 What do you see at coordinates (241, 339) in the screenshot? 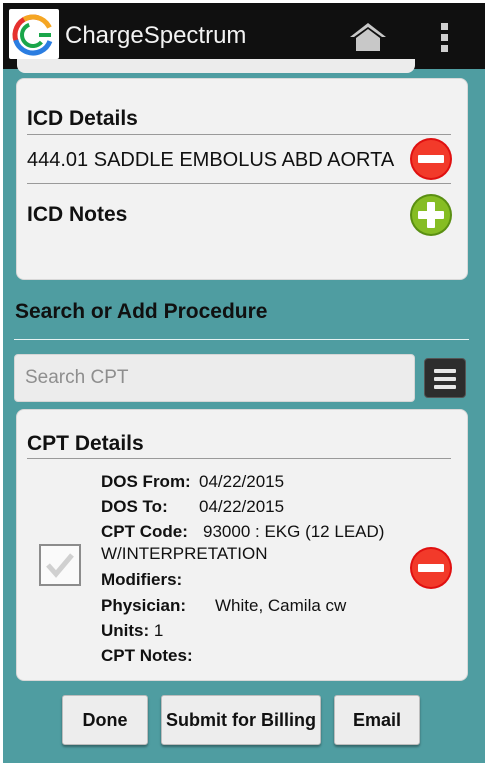
I see `search-divider` at bounding box center [241, 339].